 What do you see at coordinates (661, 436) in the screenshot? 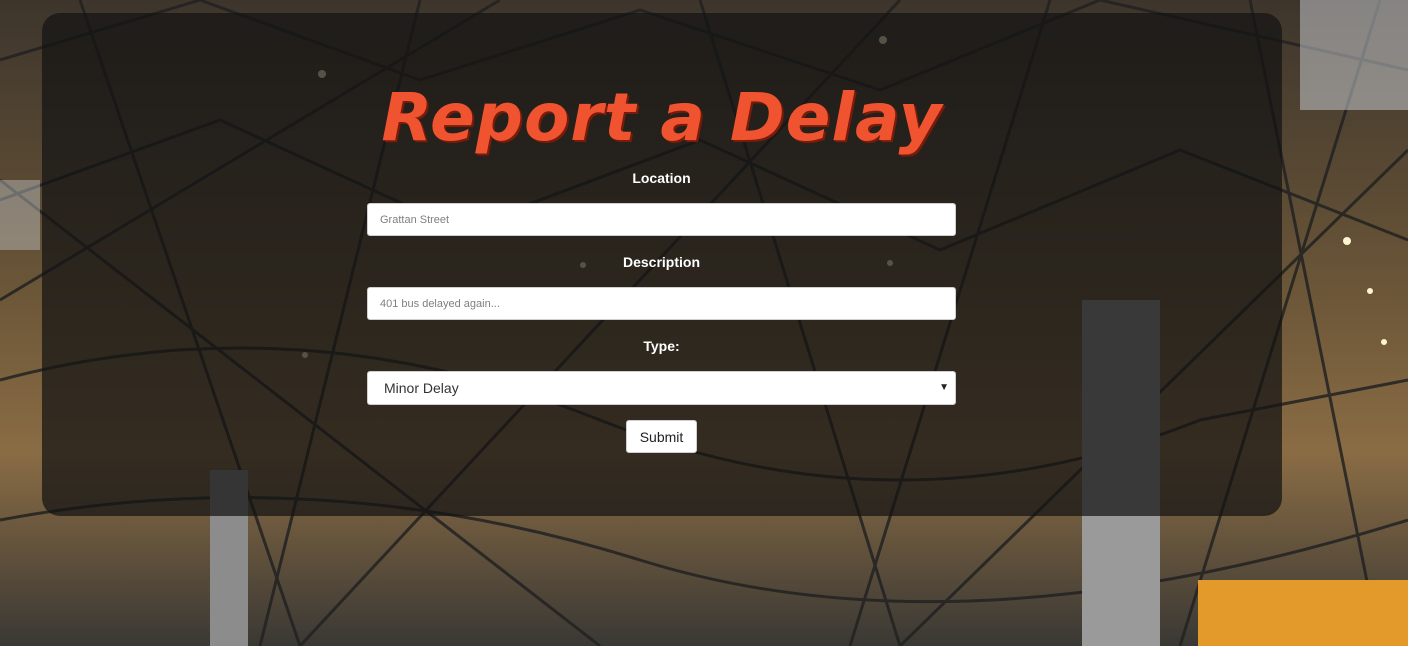
I see `submit-button: Submit` at bounding box center [661, 436].